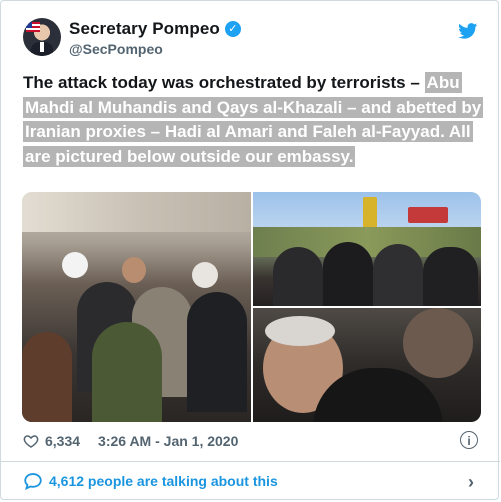 This screenshot has width=501, height=502. What do you see at coordinates (163, 481) in the screenshot?
I see `conversation-label: 4,612 people are talking about this` at bounding box center [163, 481].